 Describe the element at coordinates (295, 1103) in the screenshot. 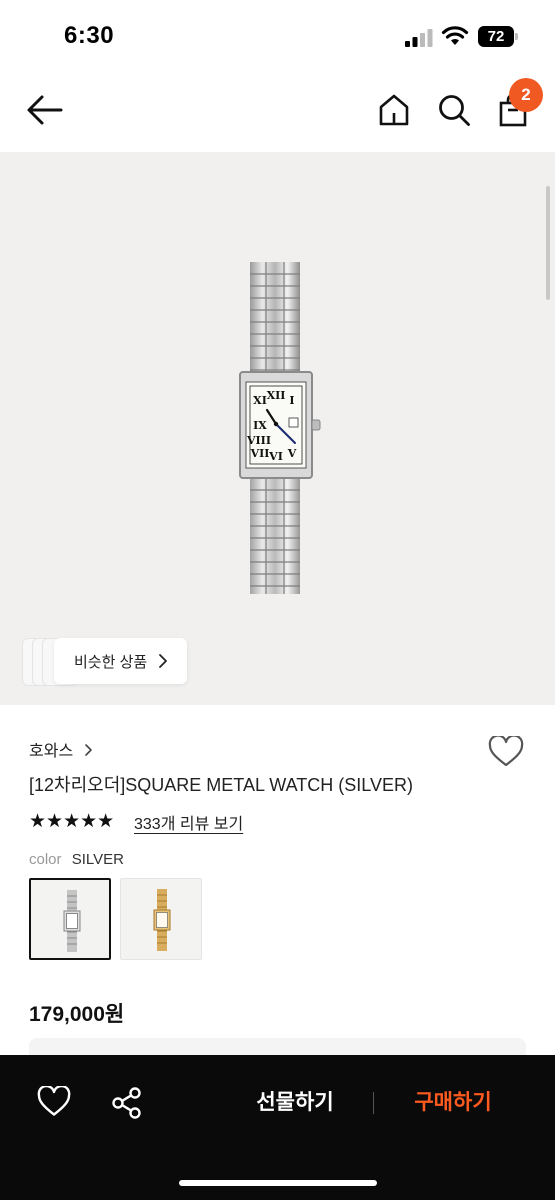

I see `gift-button: 선물하기` at that location.